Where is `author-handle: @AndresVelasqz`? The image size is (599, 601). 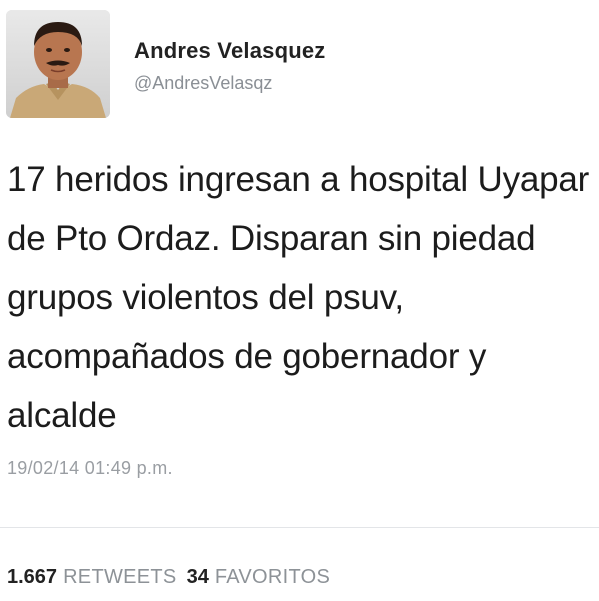 author-handle: @AndresVelasqz is located at coordinates (230, 83).